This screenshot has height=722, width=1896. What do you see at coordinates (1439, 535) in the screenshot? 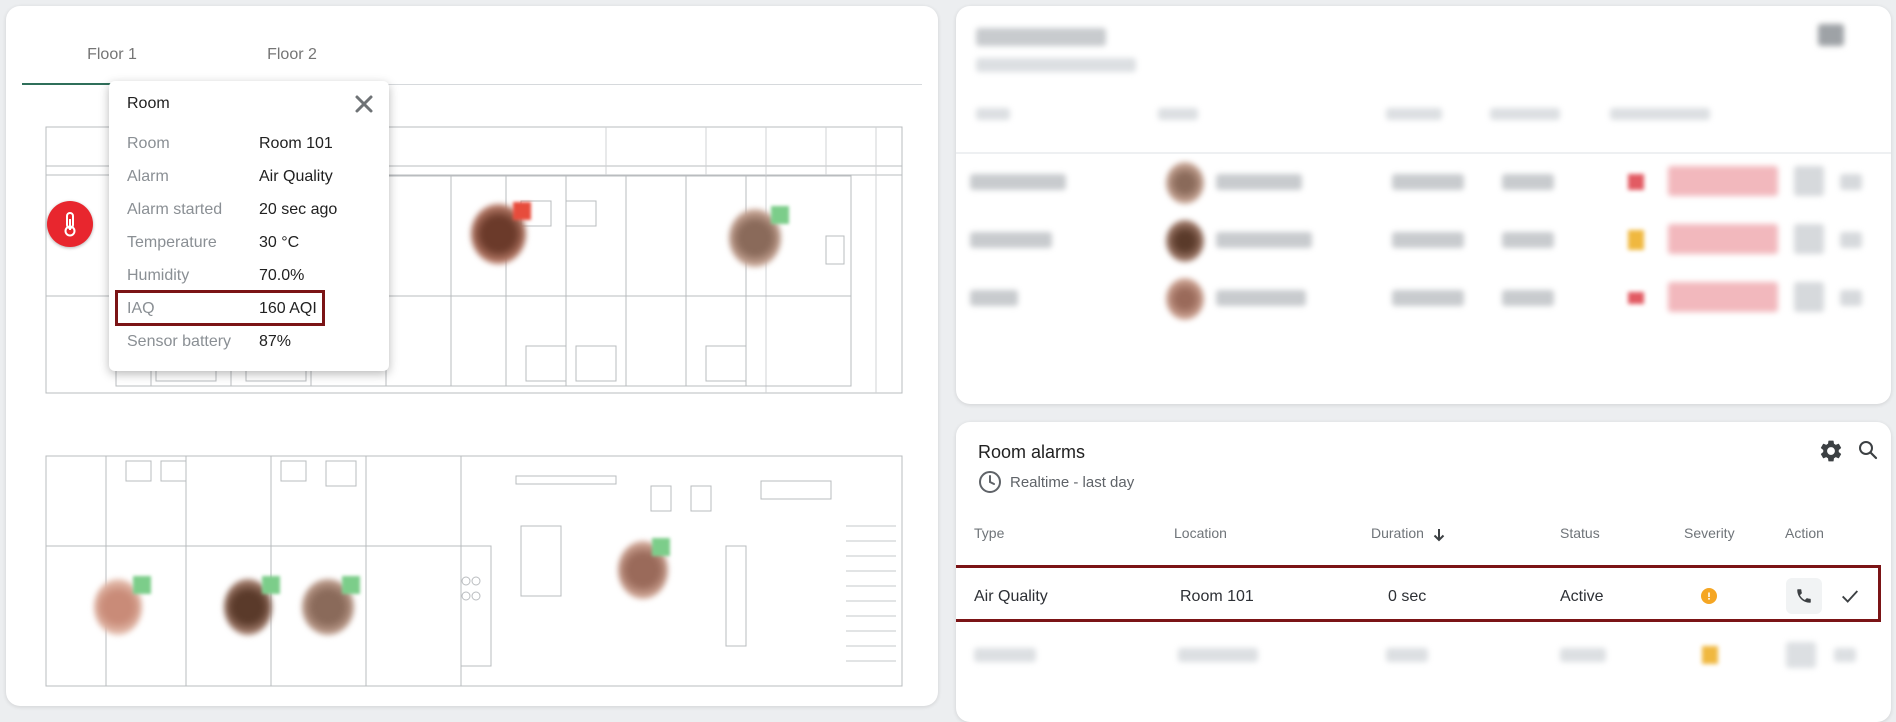
I see `arrow-down-icon` at bounding box center [1439, 535].